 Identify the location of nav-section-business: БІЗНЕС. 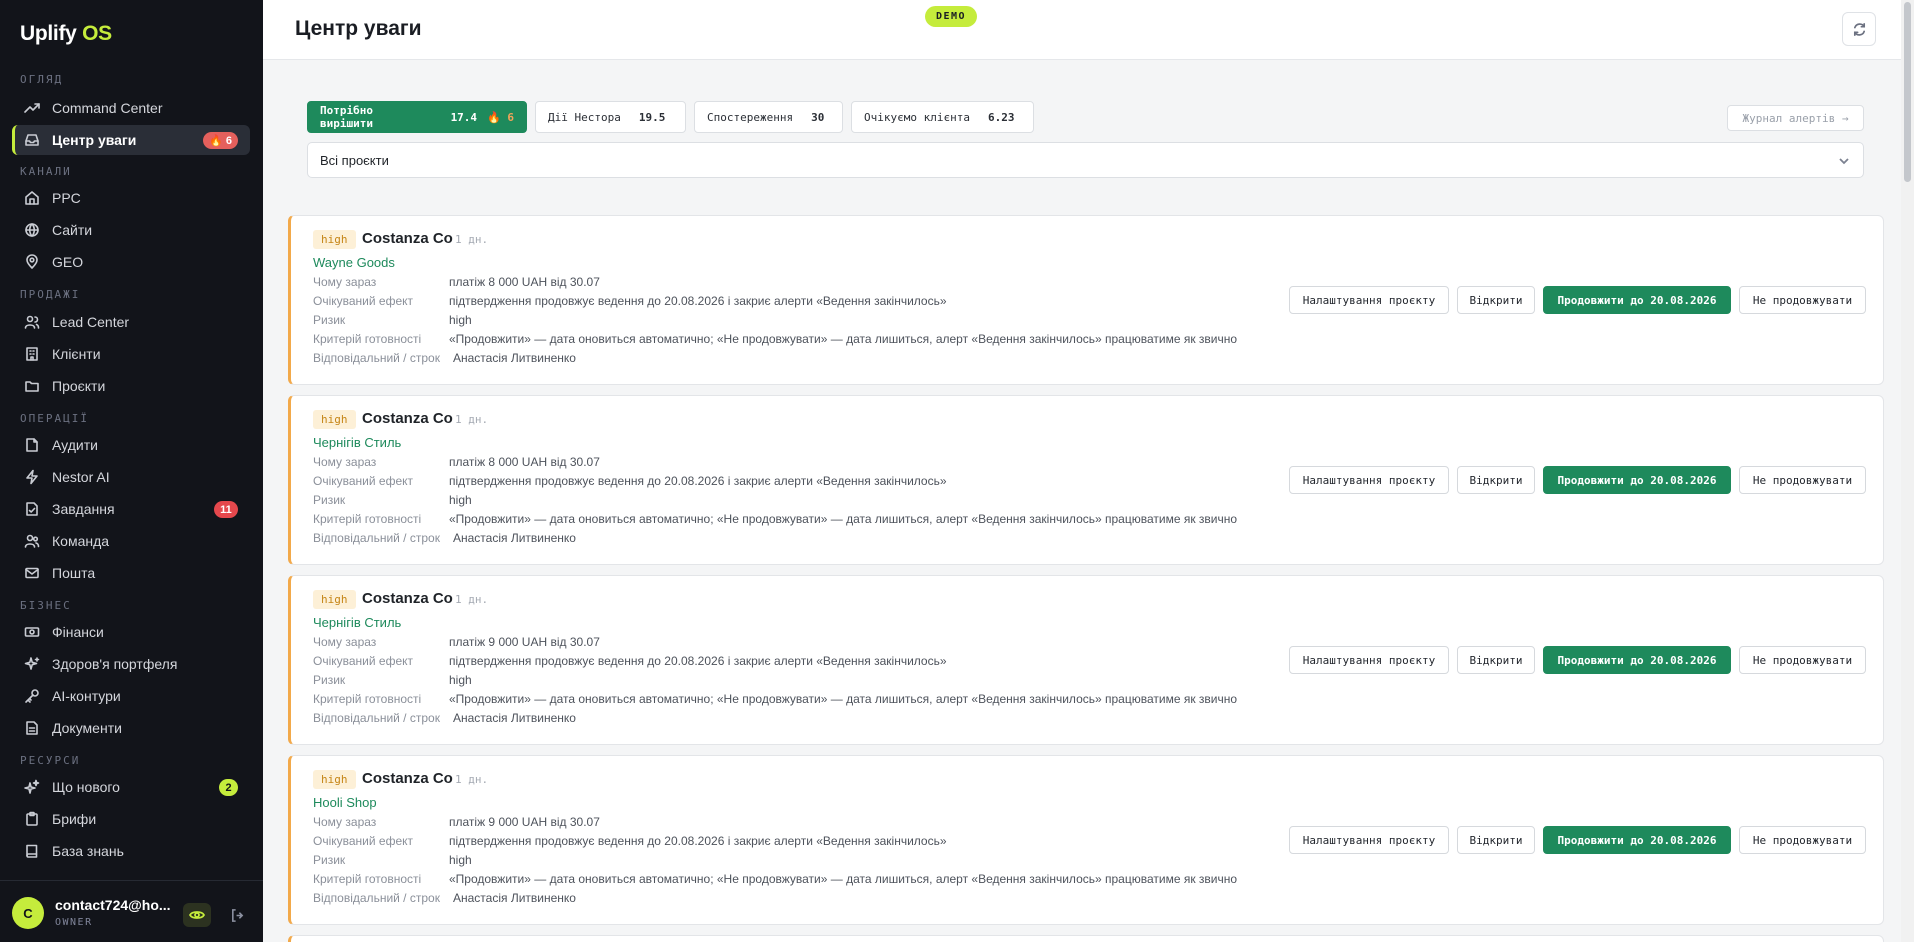
(46, 605).